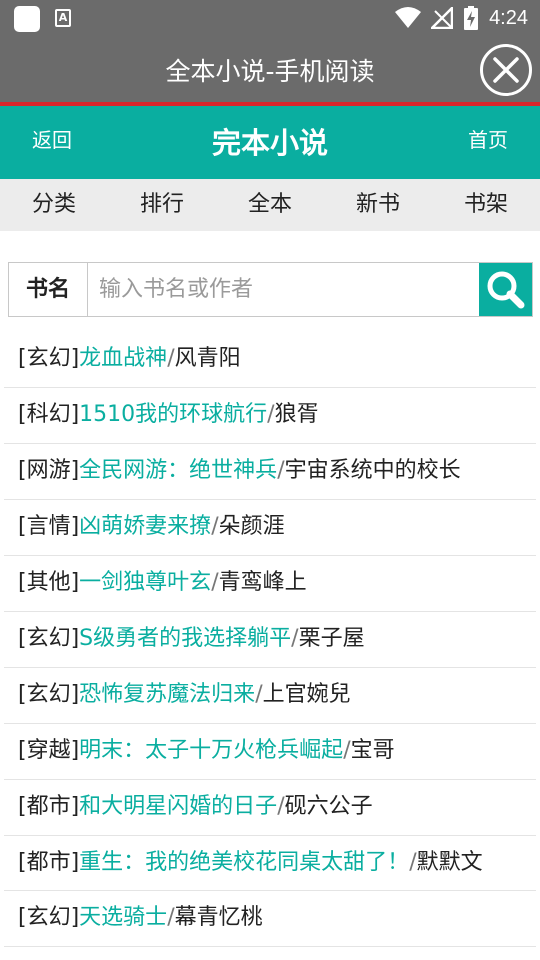 This screenshot has width=540, height=960. What do you see at coordinates (331, 638) in the screenshot?
I see `book-author: 栗子屋` at bounding box center [331, 638].